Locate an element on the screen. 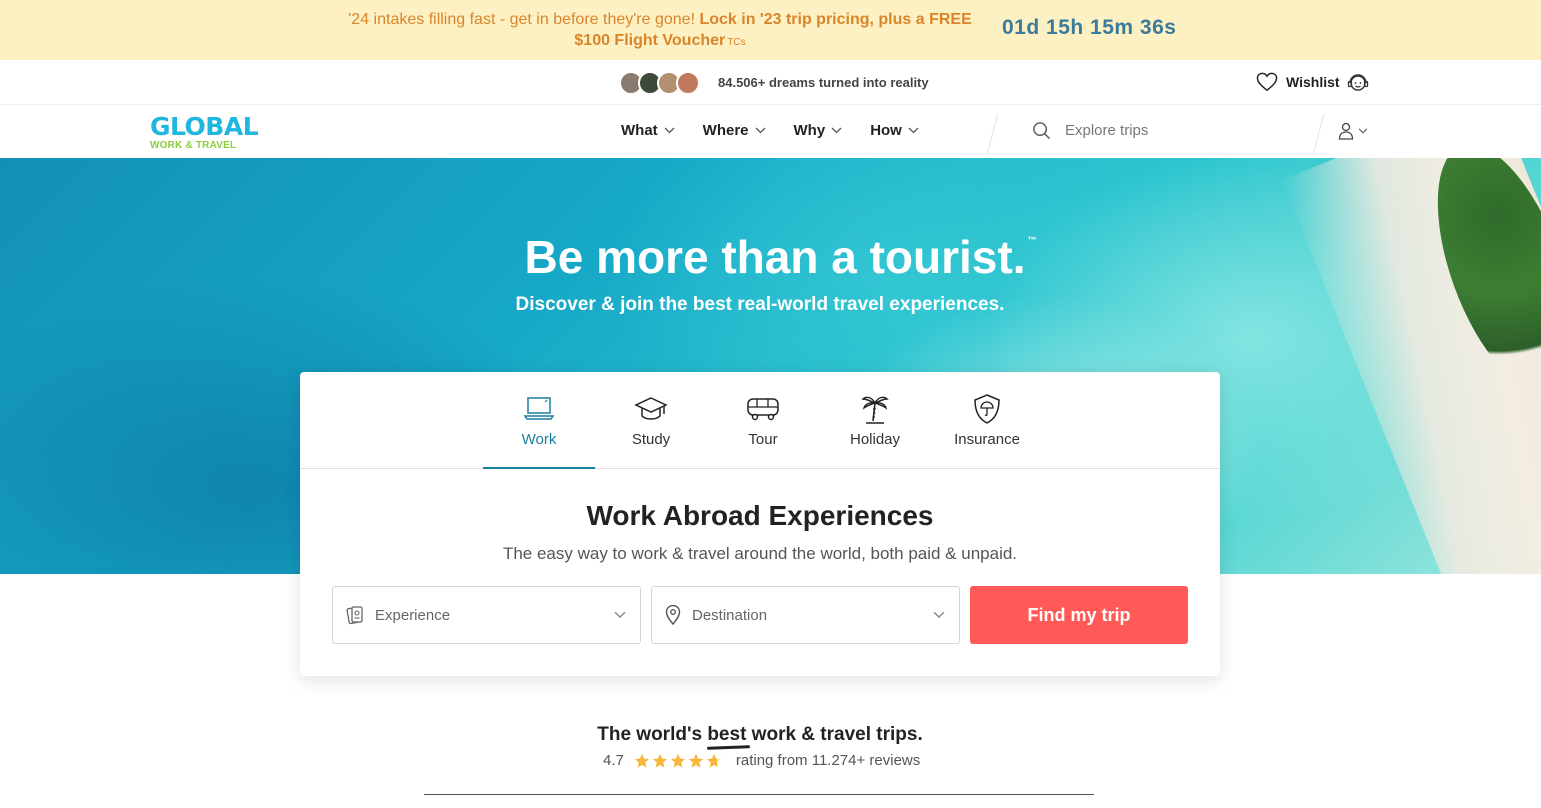  hero-title: Be more than a tourist. ™ is located at coordinates (770, 257).